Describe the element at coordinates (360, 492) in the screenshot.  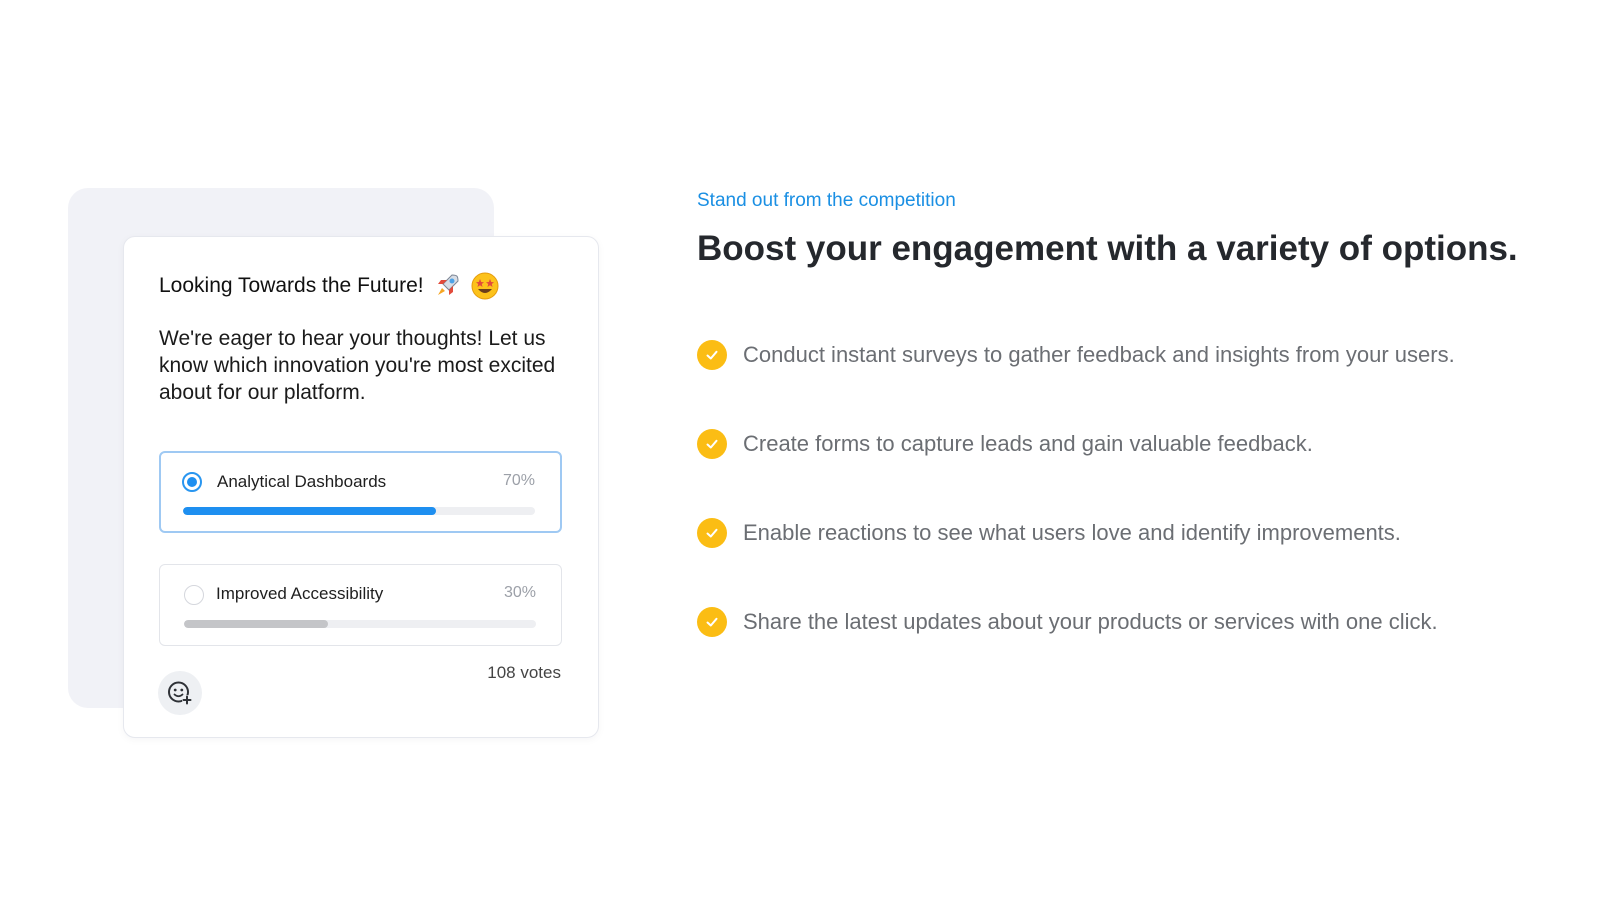
I see `poll-option-analytical-dashboards: Analytical Dashboards 70%` at that location.